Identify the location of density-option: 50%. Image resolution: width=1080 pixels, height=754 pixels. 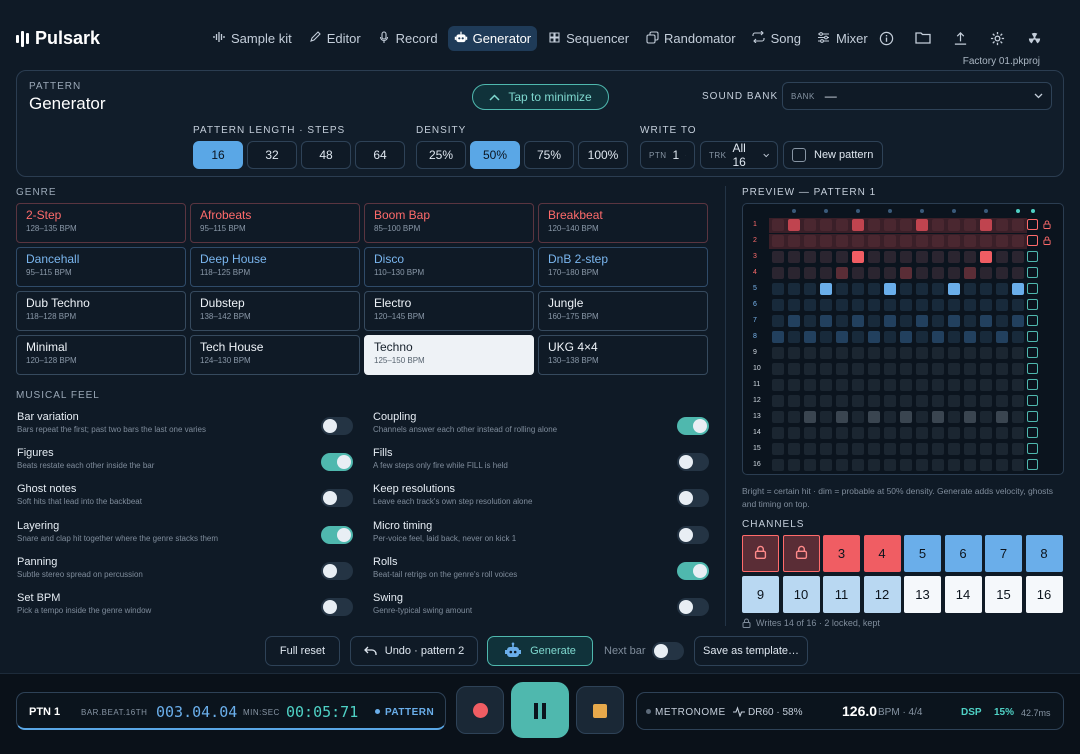
(495, 155).